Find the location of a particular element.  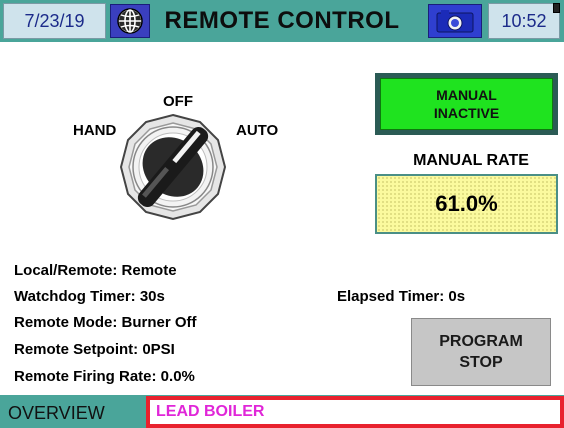

watchdog-timer-status: Watchdog Timer: 30s is located at coordinates (89, 296).